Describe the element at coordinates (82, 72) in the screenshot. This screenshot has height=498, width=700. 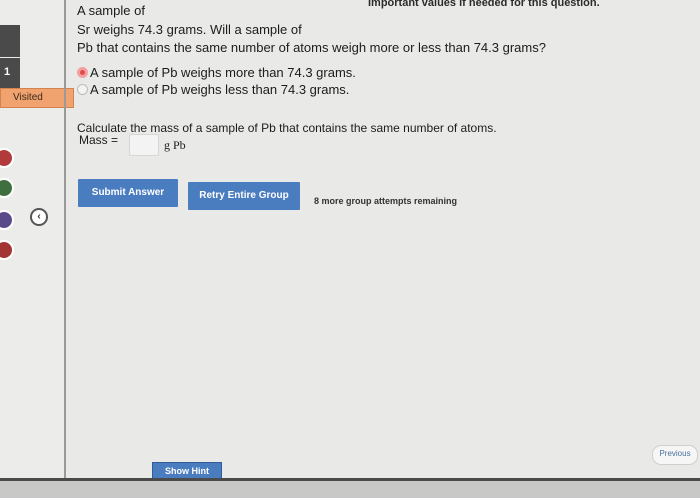
I see `radio-selected-icon` at that location.